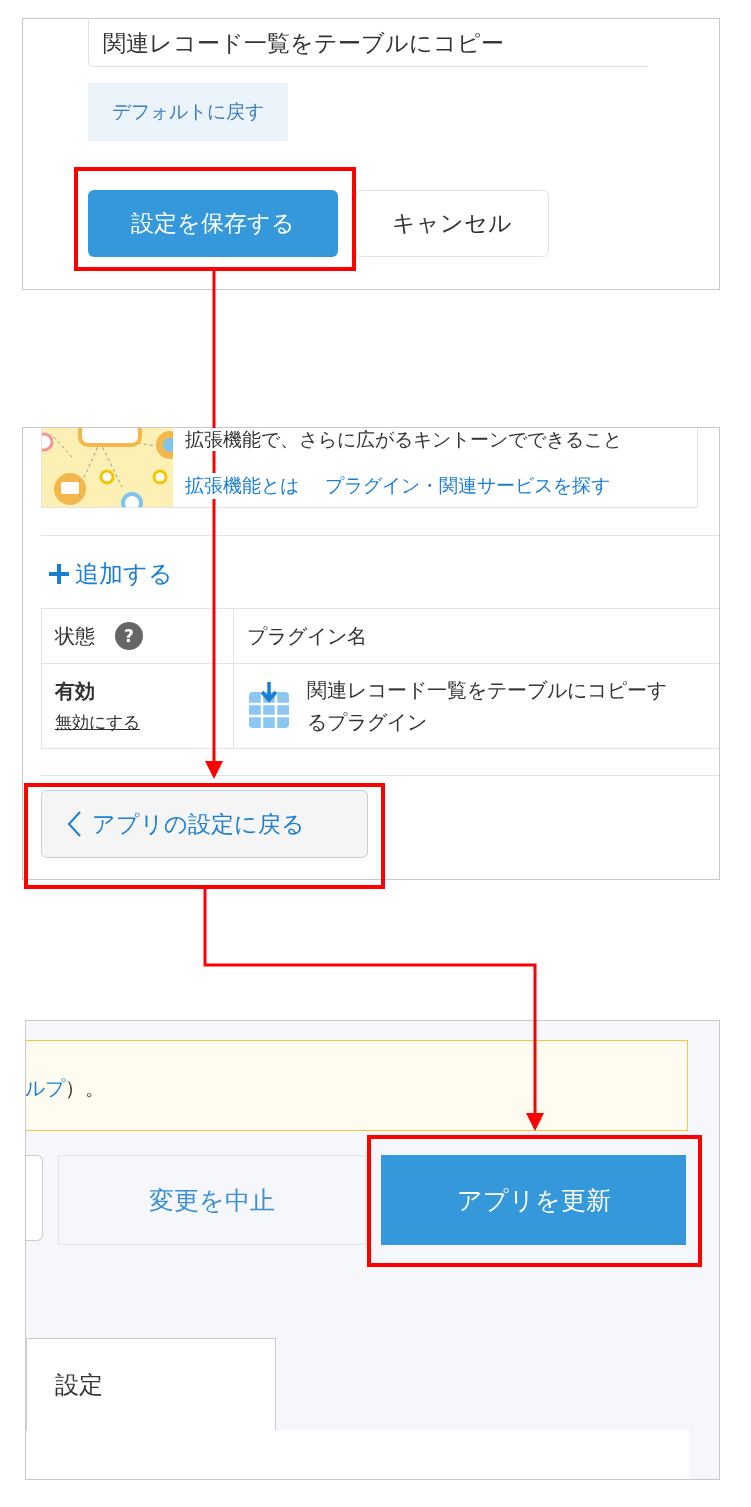 The height and width of the screenshot is (1507, 751). I want to click on partial-button, so click(34, 1198).